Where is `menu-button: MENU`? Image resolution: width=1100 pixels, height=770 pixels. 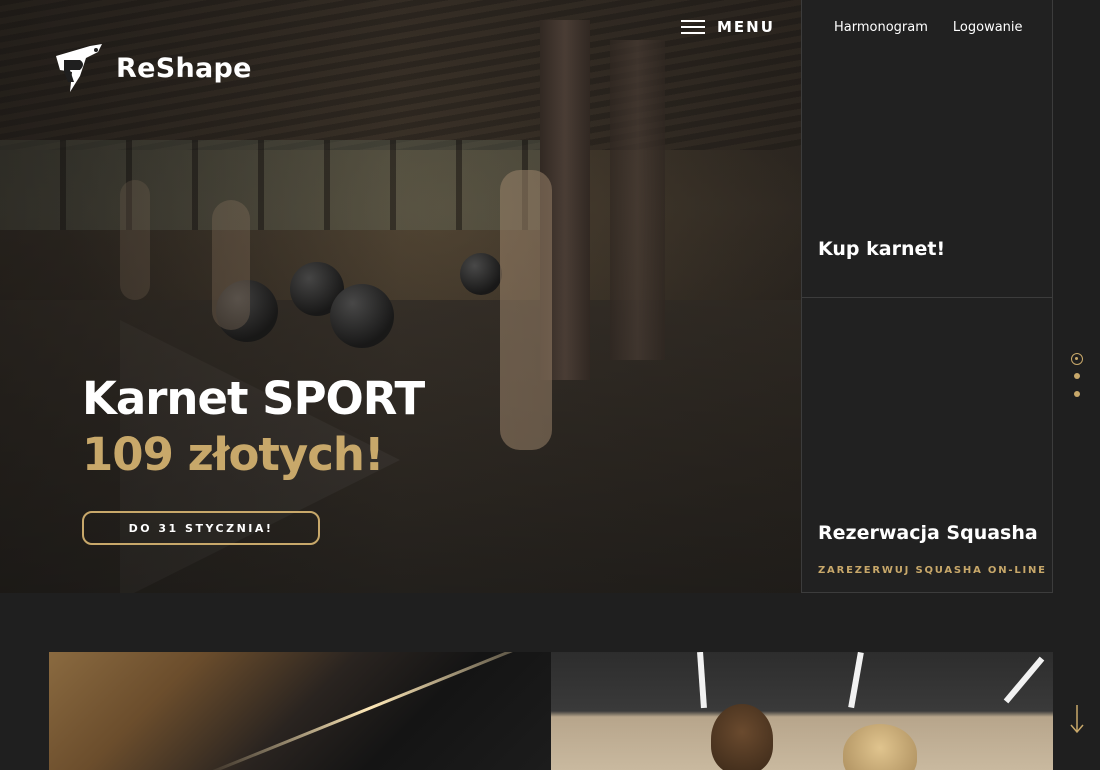
menu-button: MENU is located at coordinates (728, 27).